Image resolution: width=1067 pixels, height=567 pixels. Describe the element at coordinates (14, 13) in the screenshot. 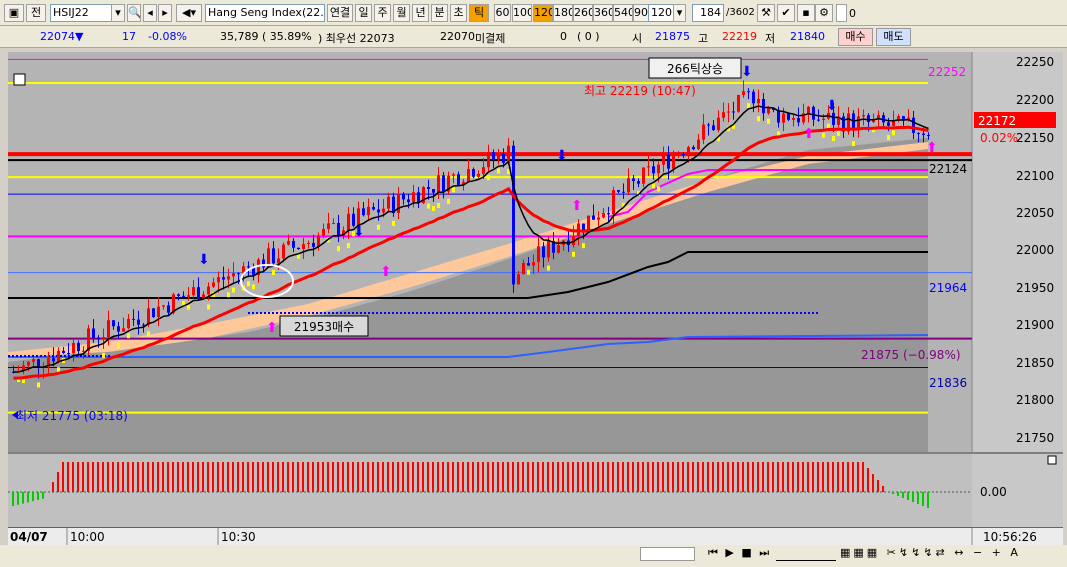

I see `window-icon: ▣` at that location.